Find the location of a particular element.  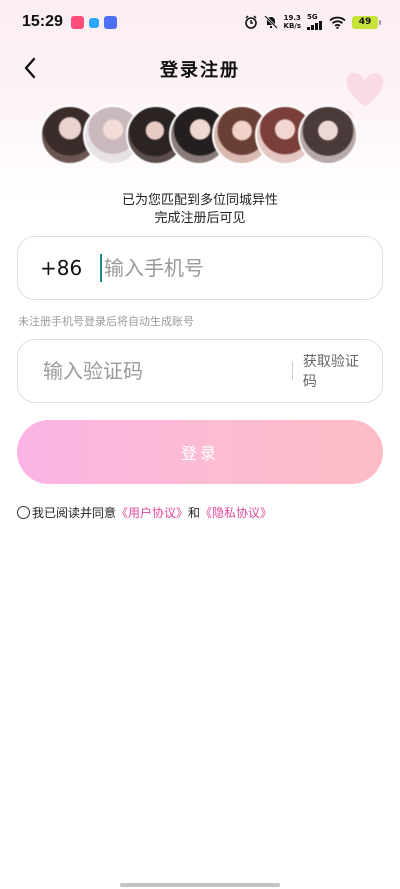

agreement-row: 我已阅读并同意 《用户协议》 和 《隐私协议》 is located at coordinates (144, 512).